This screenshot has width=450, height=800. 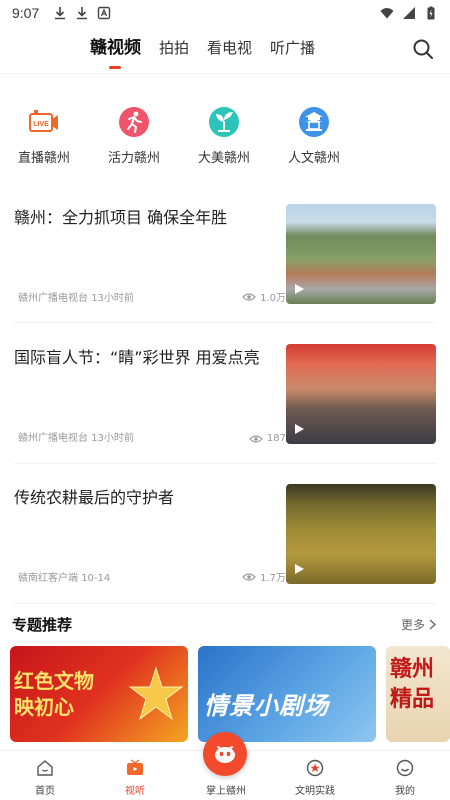 I want to click on view-count: 1.7万, so click(x=273, y=578).